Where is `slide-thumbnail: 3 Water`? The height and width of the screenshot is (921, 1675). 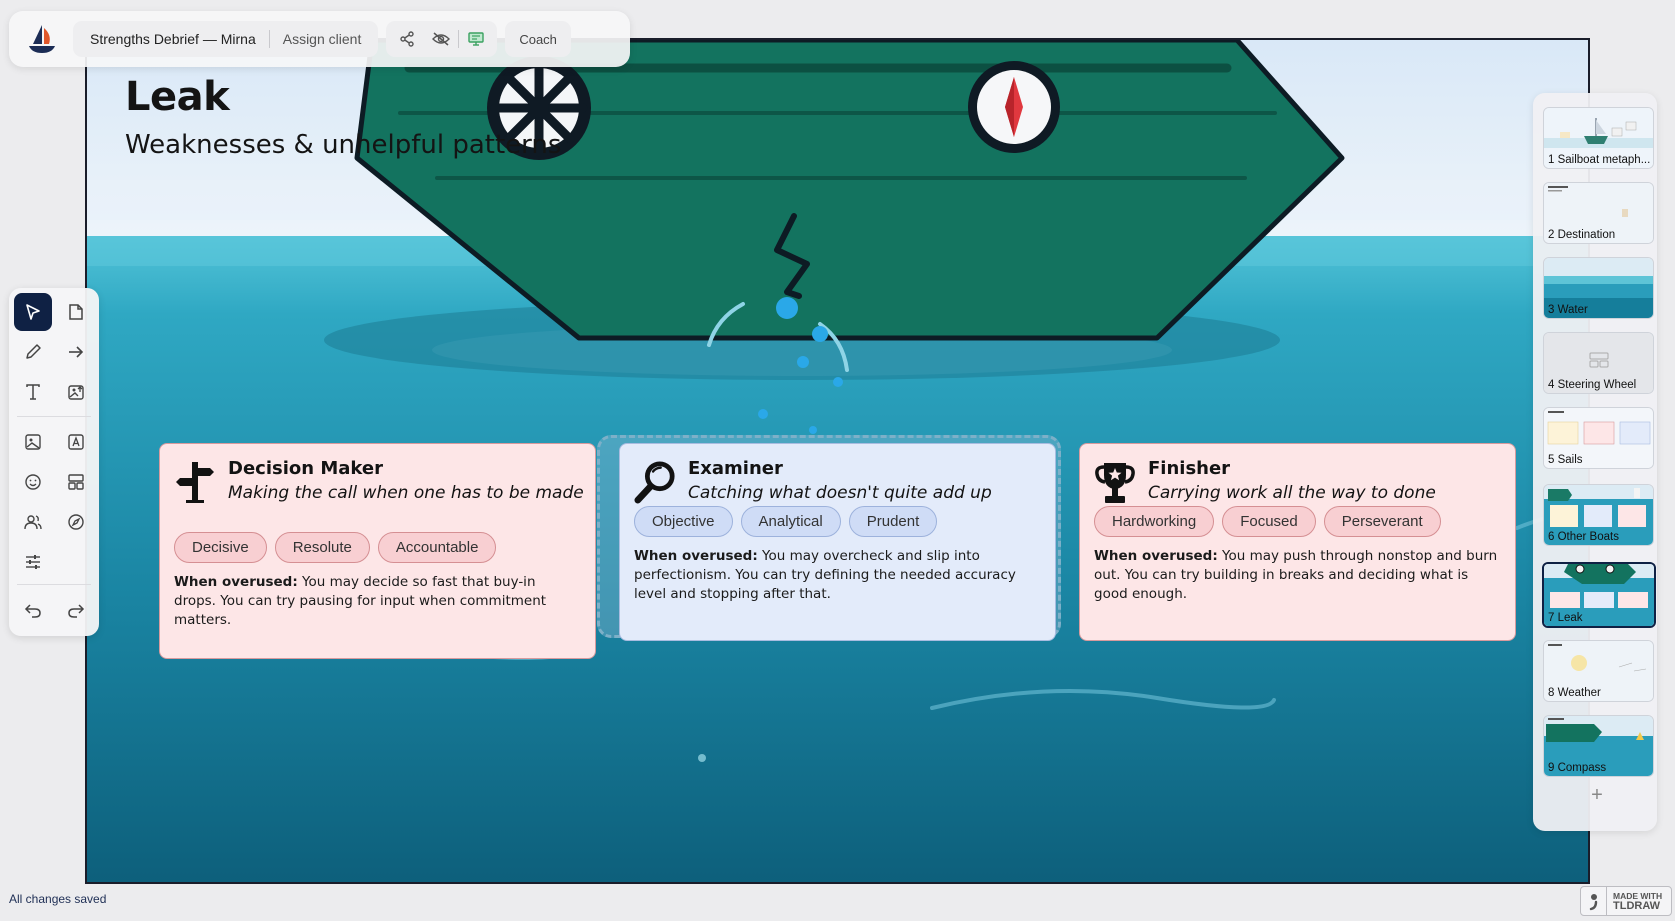
slide-thumbnail: 3 Water is located at coordinates (1598, 288).